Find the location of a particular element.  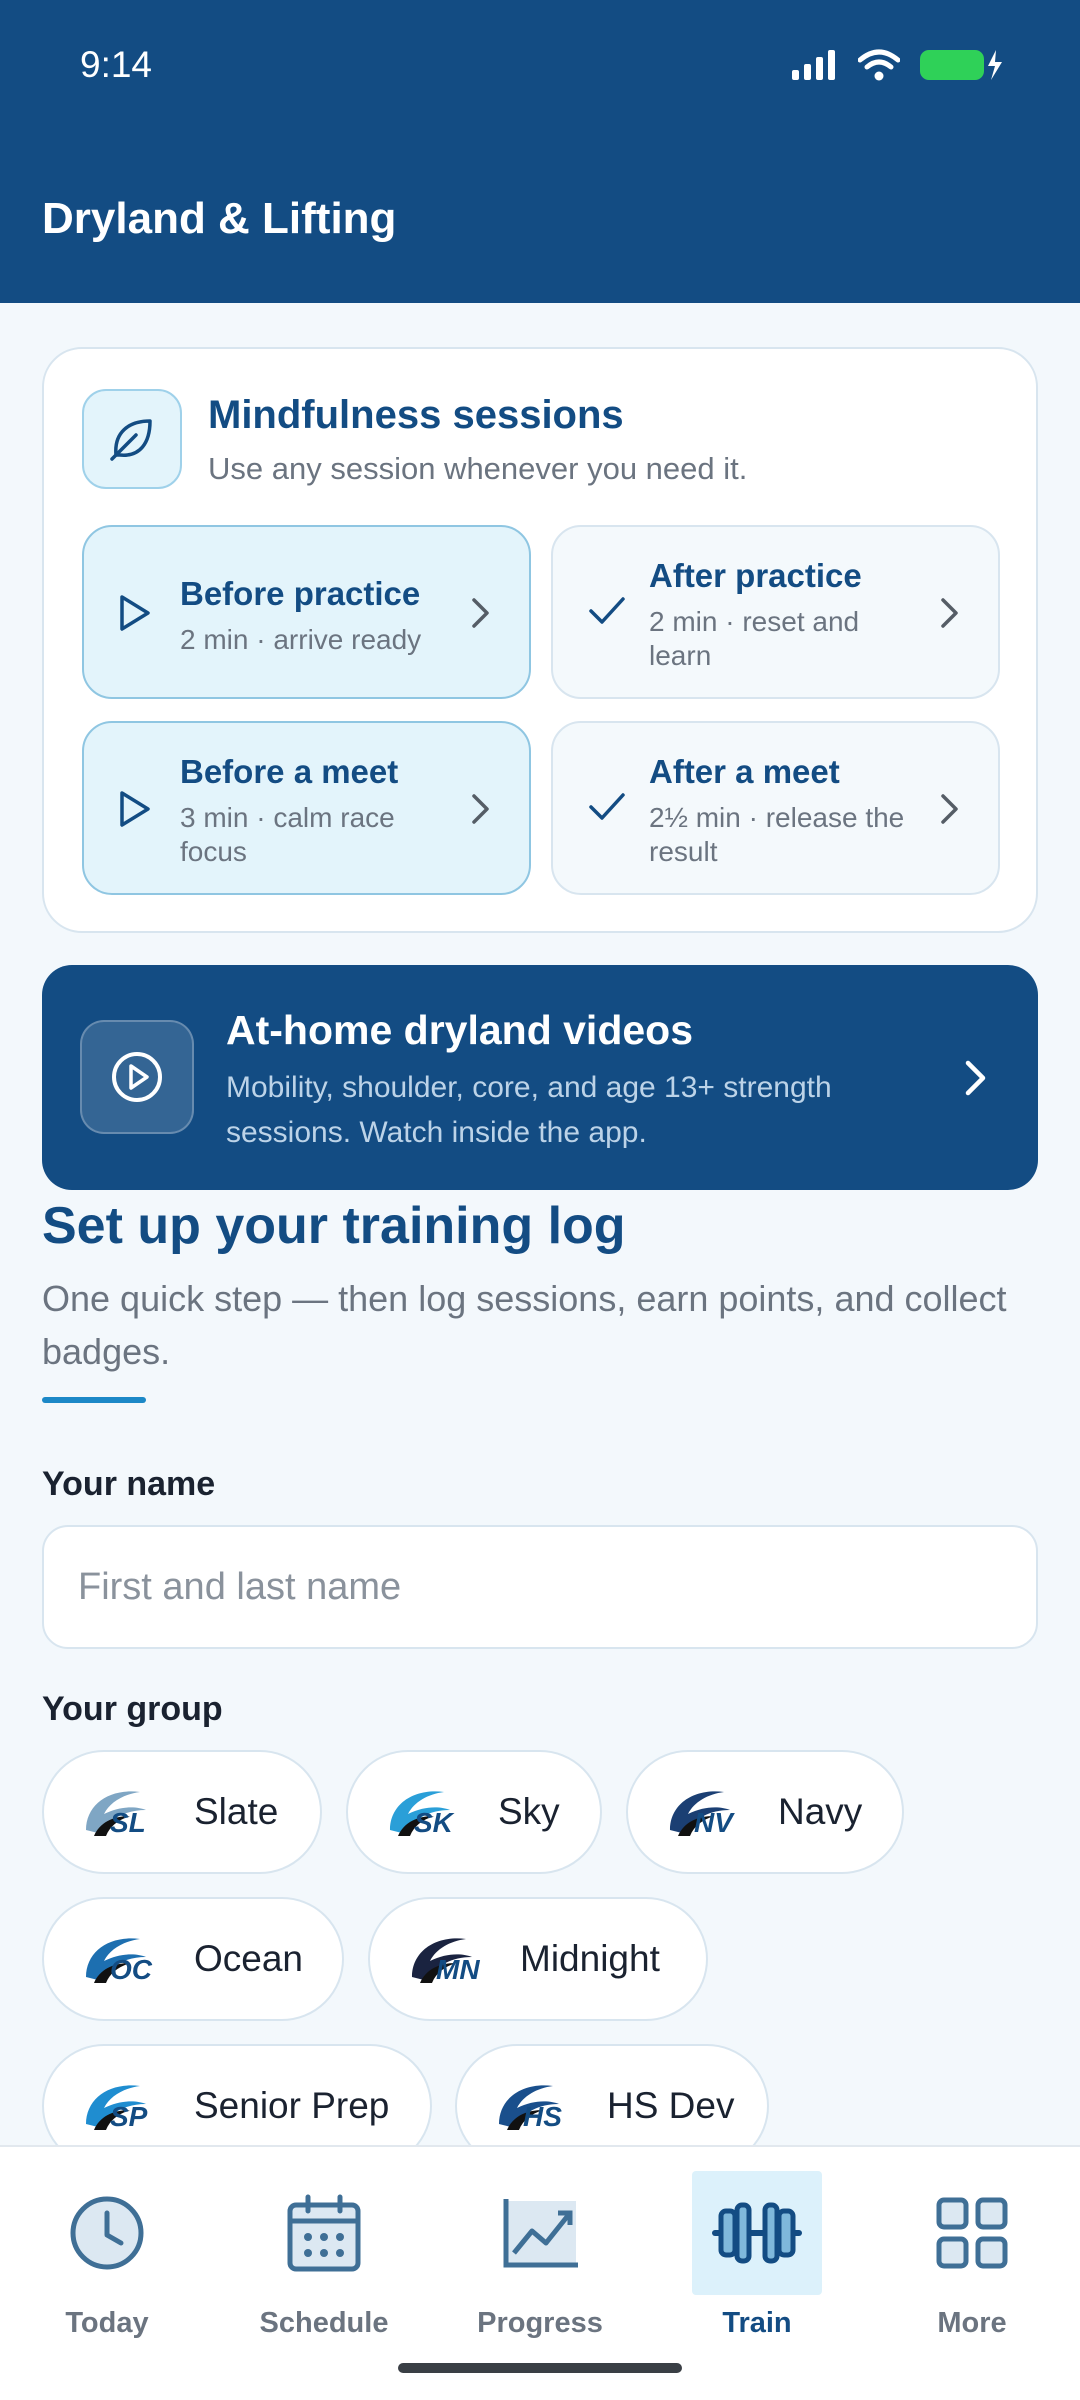

tab-today: Today is located at coordinates (107, 2271).